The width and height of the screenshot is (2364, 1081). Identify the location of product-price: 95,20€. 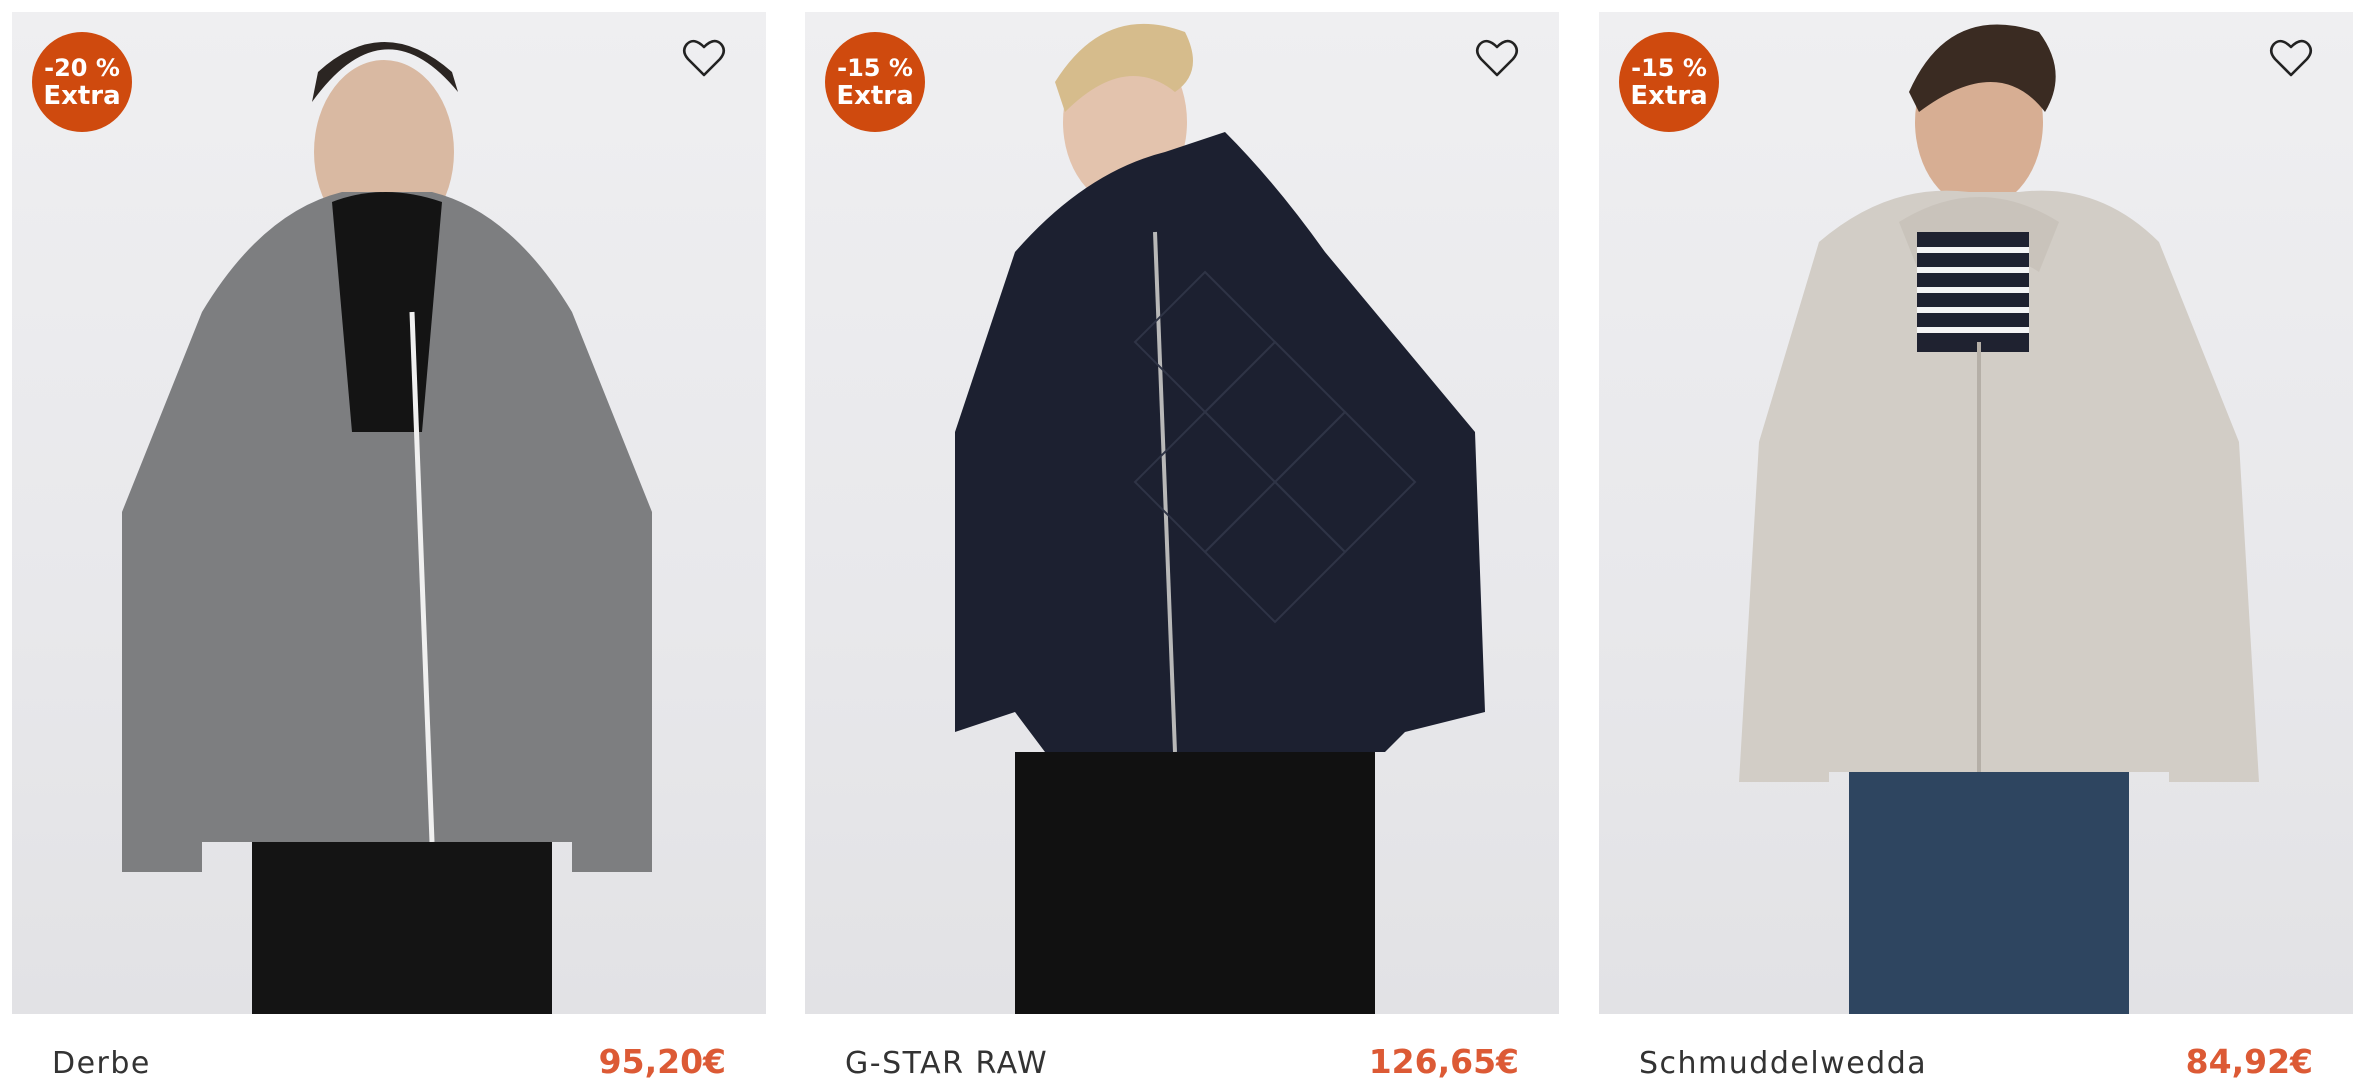
(662, 1061).